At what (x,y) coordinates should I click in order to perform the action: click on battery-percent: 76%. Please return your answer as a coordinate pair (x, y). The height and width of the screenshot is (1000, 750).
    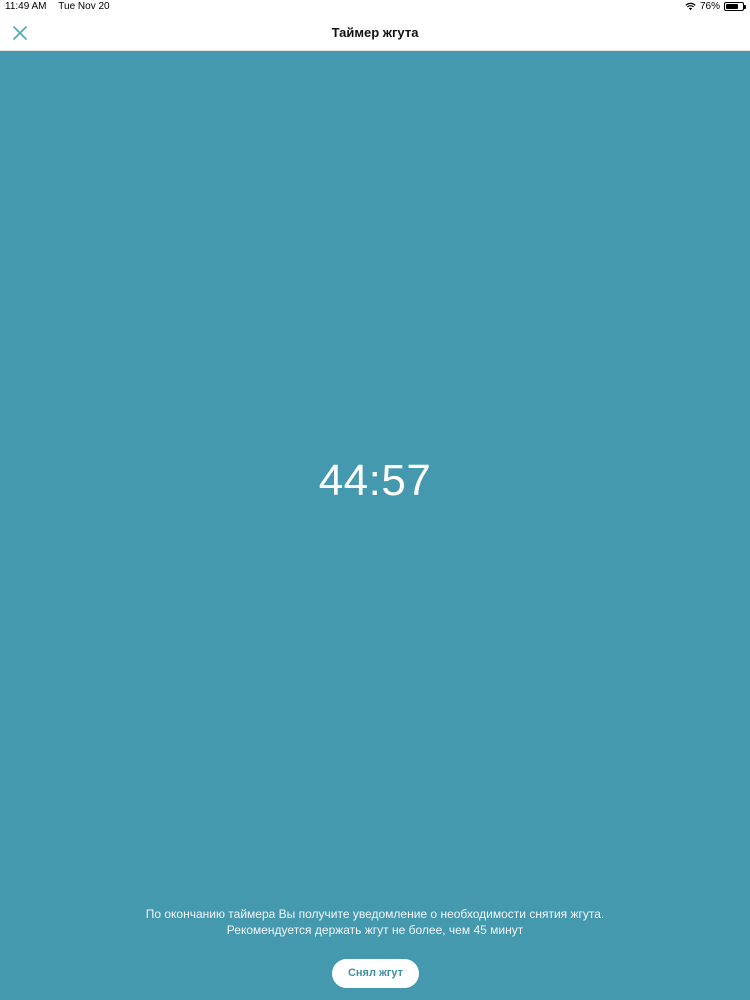
    Looking at the image, I should click on (709, 6).